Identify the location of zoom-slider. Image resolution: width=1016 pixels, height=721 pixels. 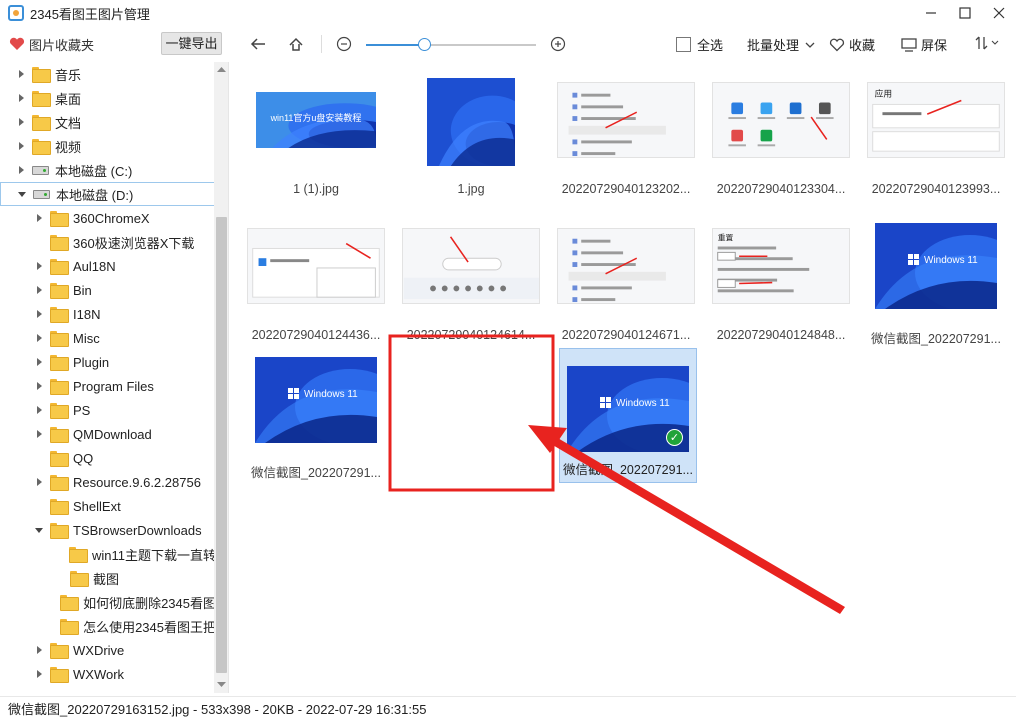
(451, 44).